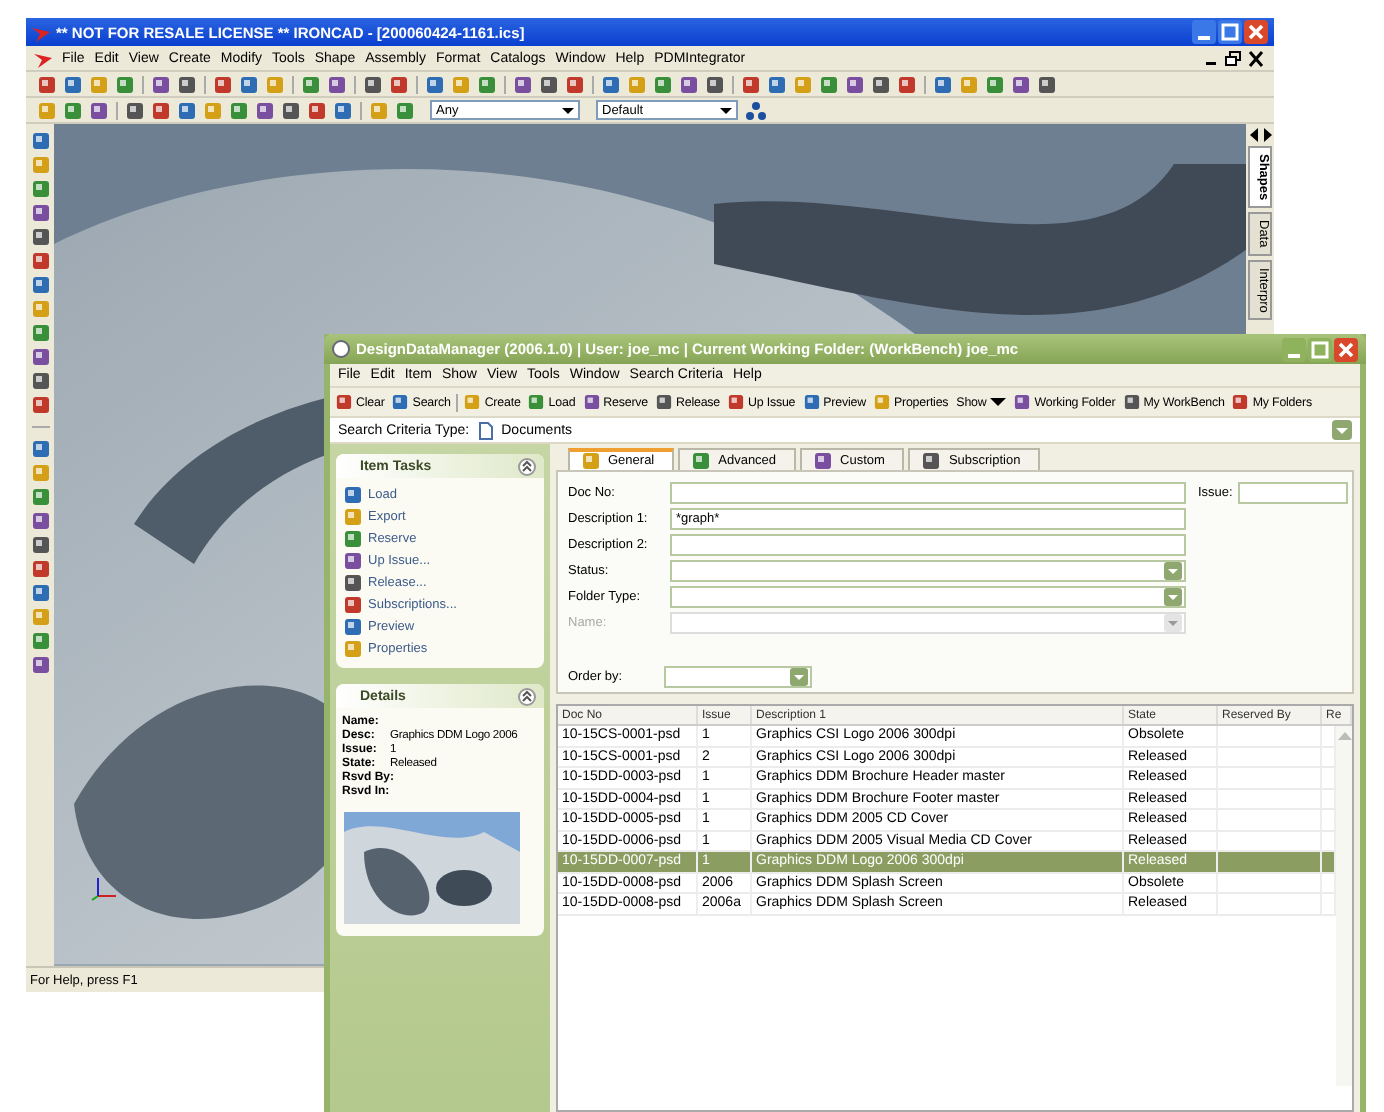 The height and width of the screenshot is (1112, 1384). Describe the element at coordinates (998, 402) in the screenshot. I see `caret-icon` at that location.